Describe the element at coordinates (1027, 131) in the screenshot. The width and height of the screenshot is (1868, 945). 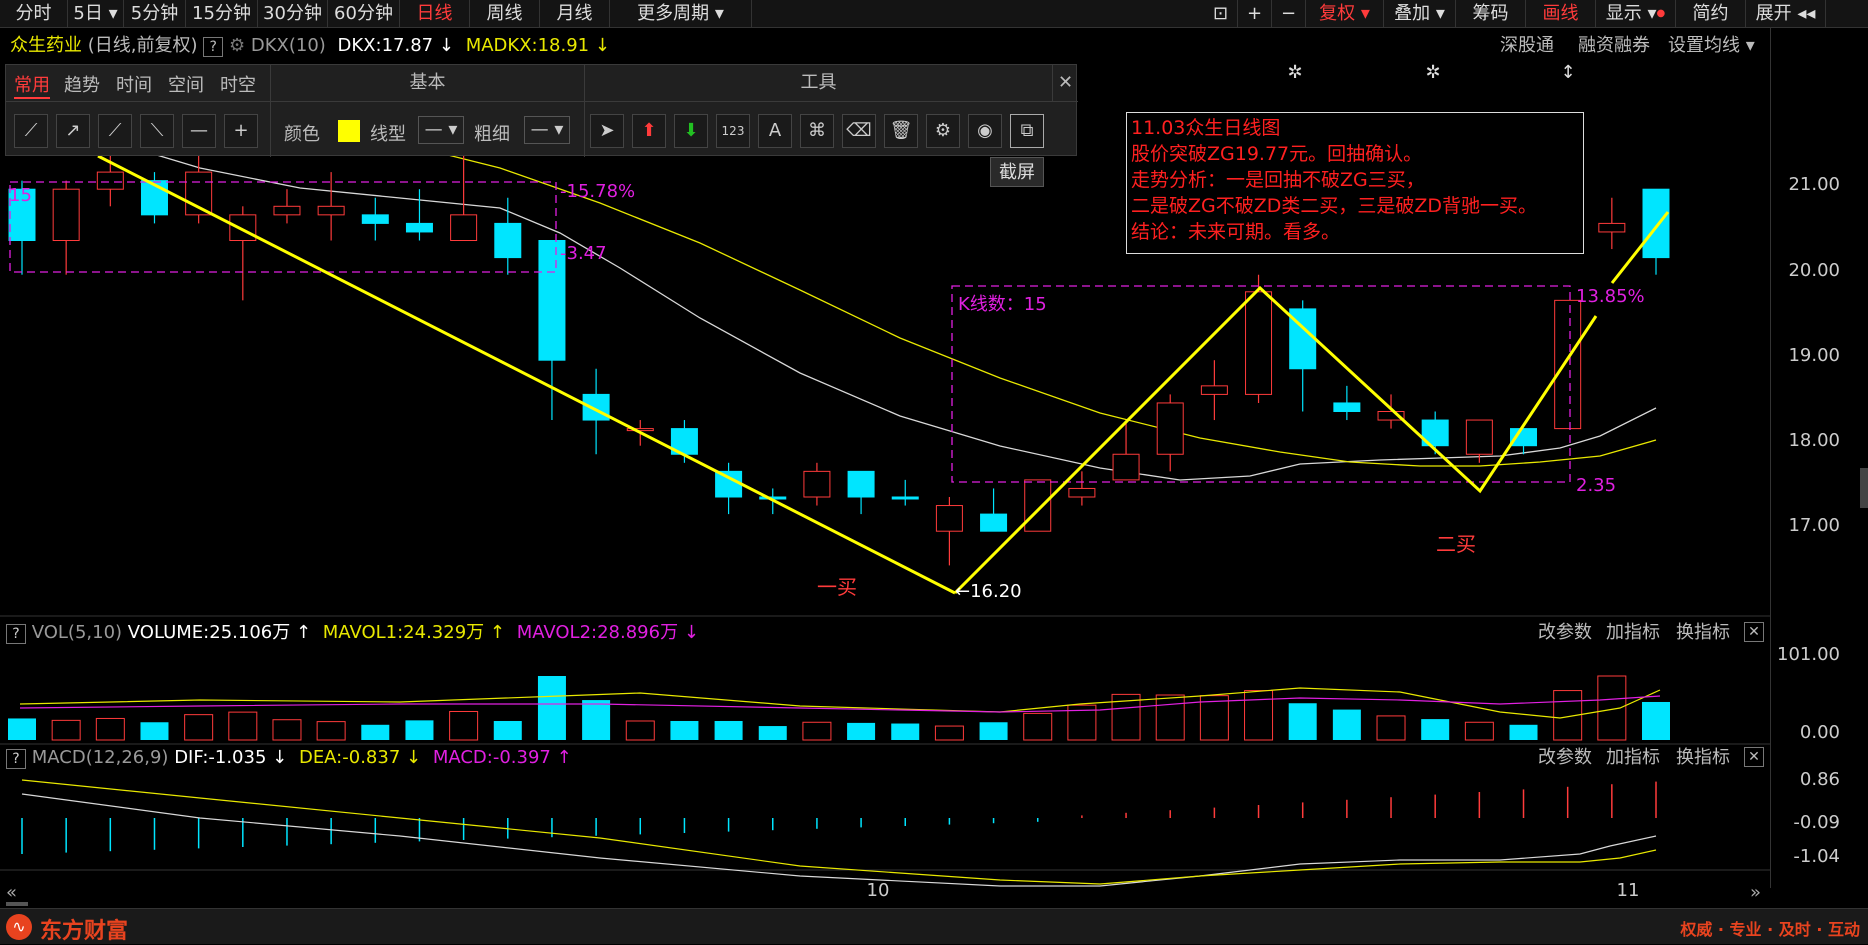
I see `screenshot-icon: ⧉` at that location.